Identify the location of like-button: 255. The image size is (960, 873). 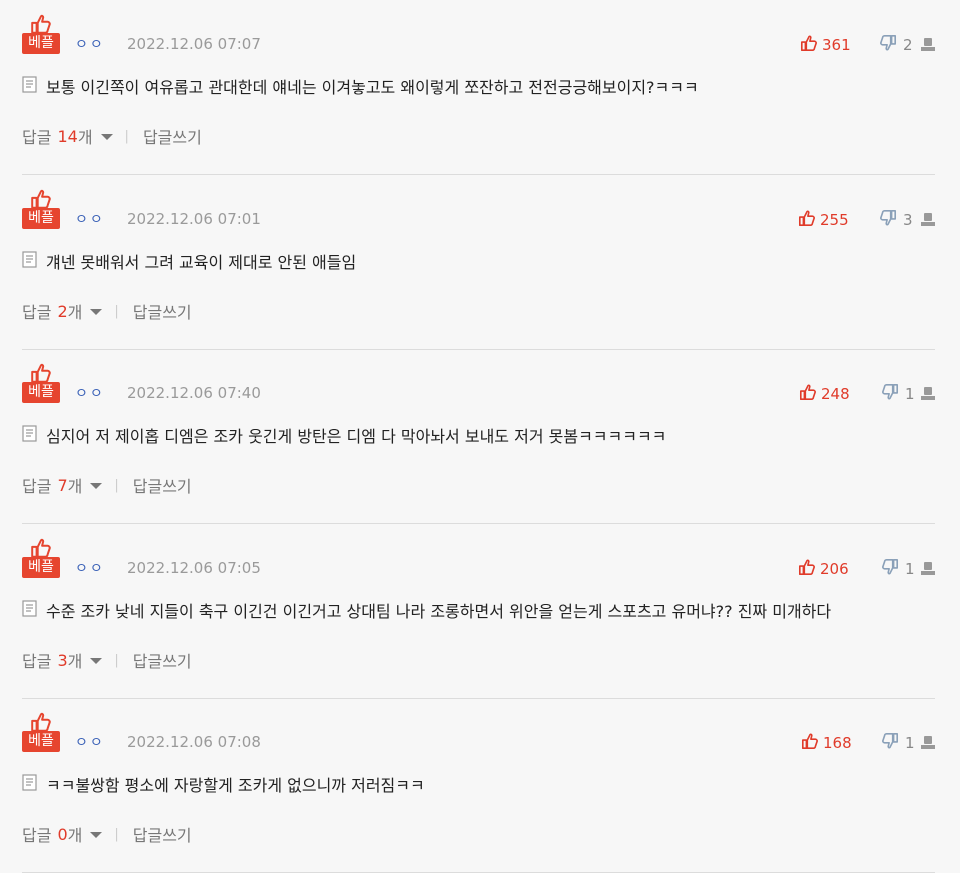
(823, 220).